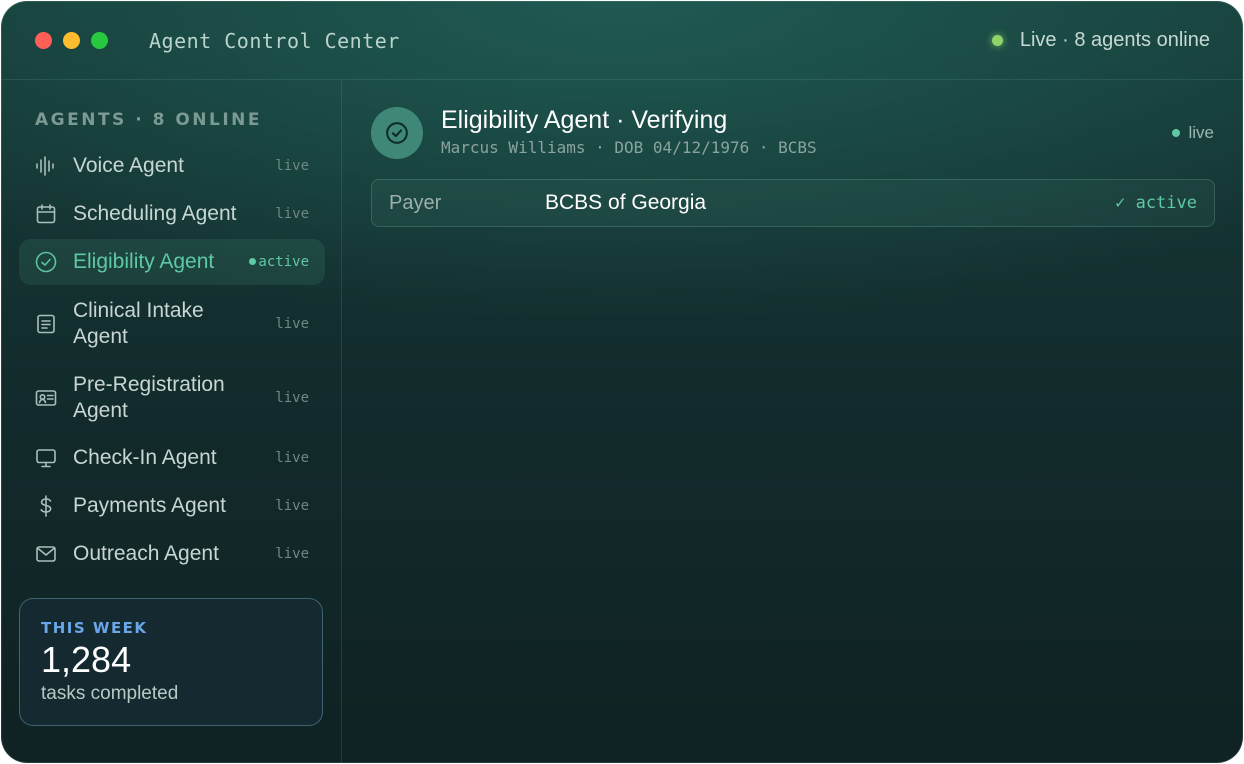 This screenshot has height=764, width=1244. I want to click on agent-live-text: live, so click(1201, 132).